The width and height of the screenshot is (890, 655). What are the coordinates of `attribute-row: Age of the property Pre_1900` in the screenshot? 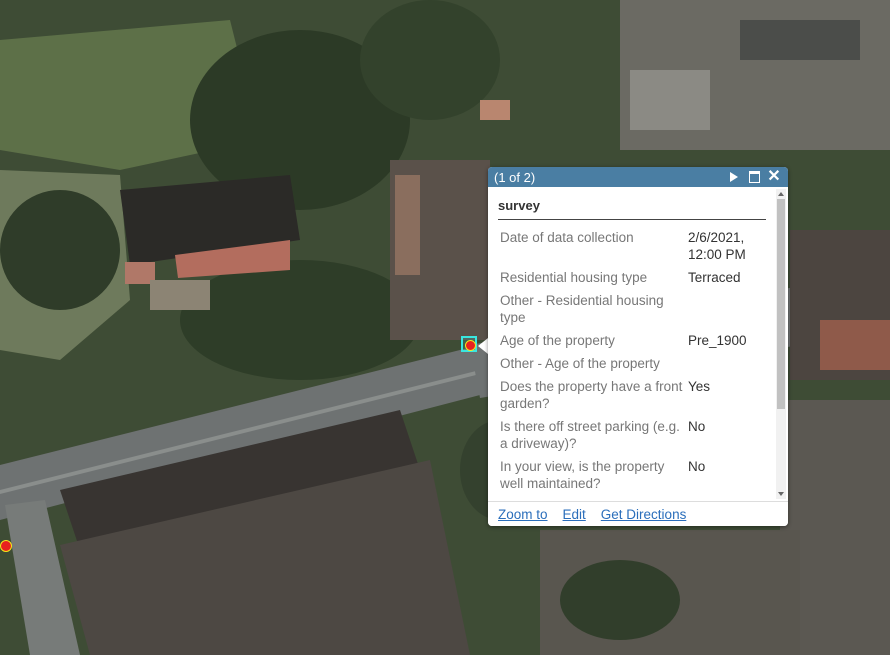 It's located at (632, 340).